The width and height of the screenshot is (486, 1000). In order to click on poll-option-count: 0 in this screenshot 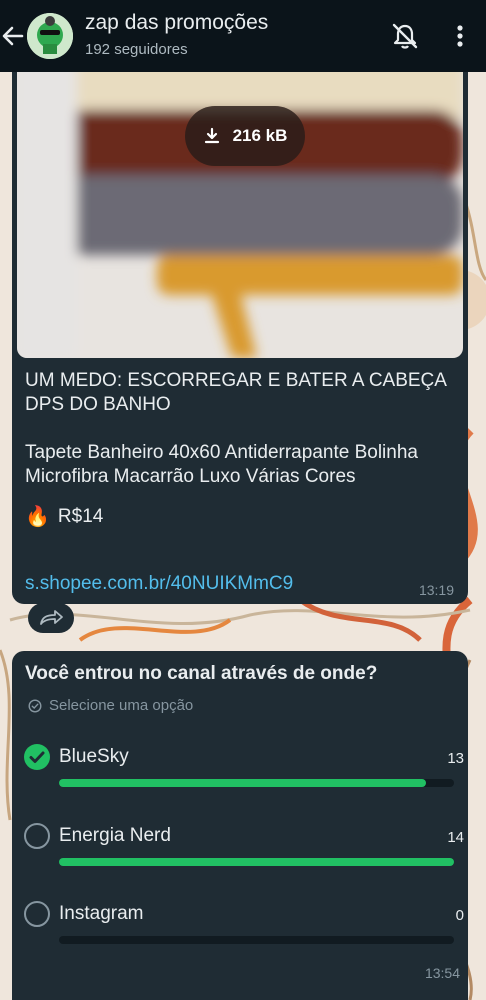, I will do `click(459, 915)`.